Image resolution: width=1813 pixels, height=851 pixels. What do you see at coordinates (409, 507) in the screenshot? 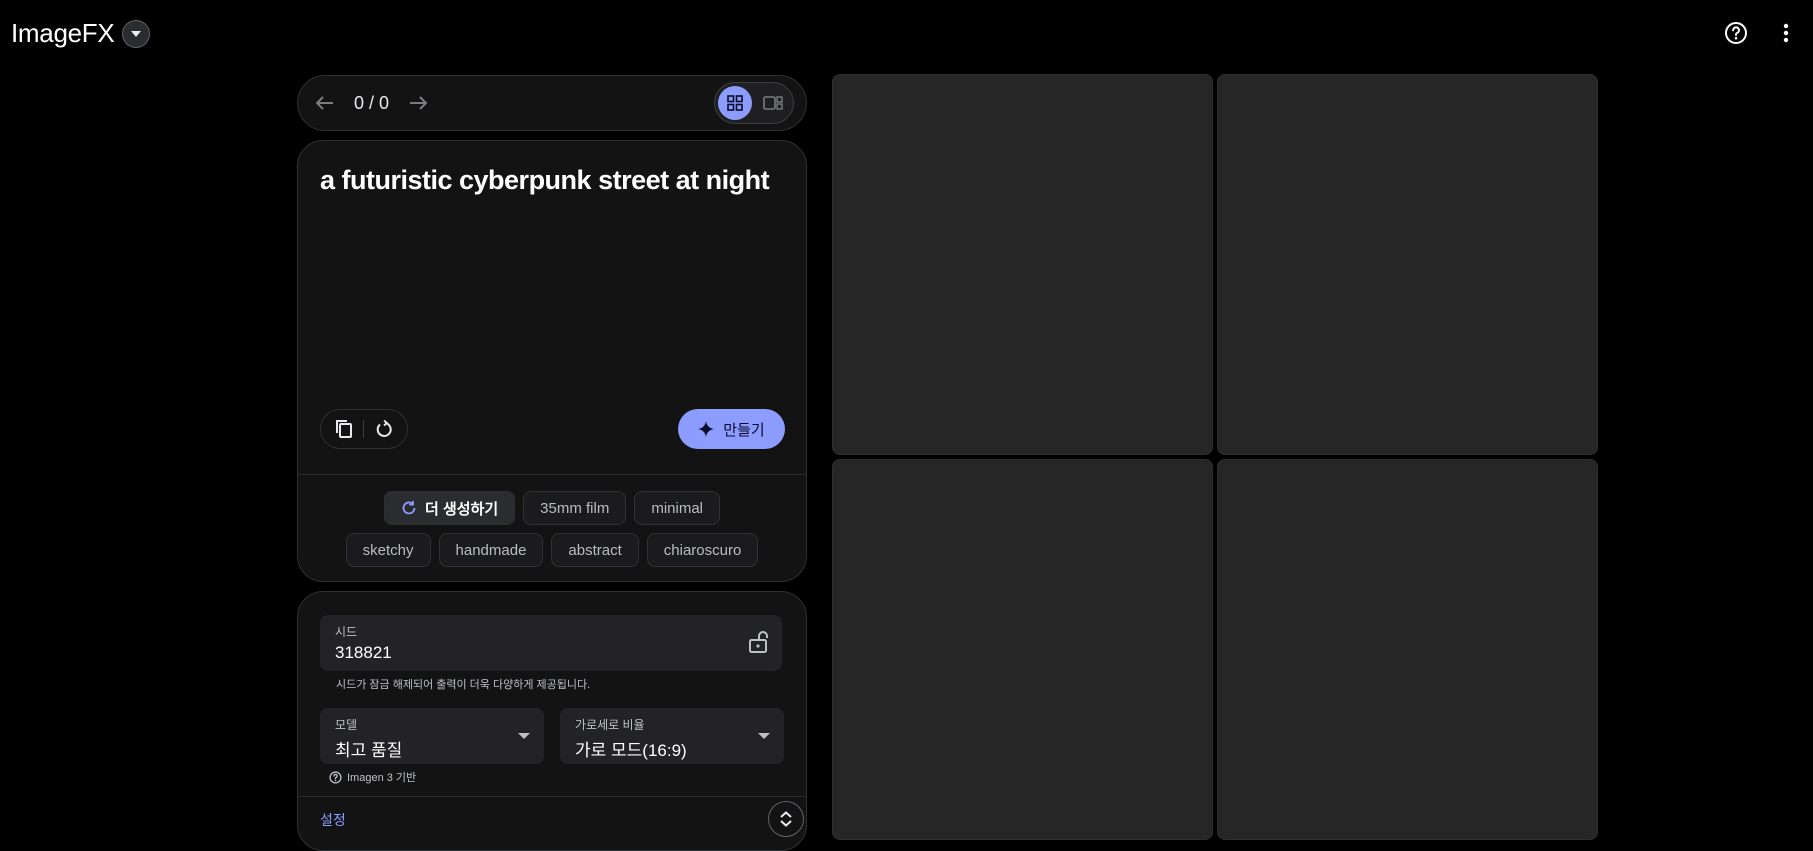
I see `refresh-icon` at bounding box center [409, 507].